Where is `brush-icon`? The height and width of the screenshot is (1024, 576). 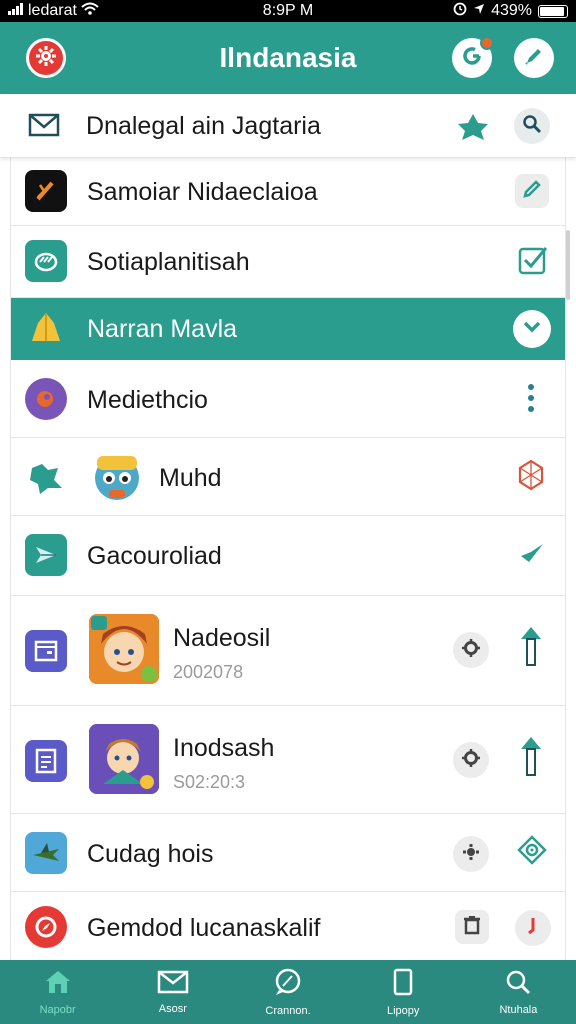
brush-icon is located at coordinates (46, 191).